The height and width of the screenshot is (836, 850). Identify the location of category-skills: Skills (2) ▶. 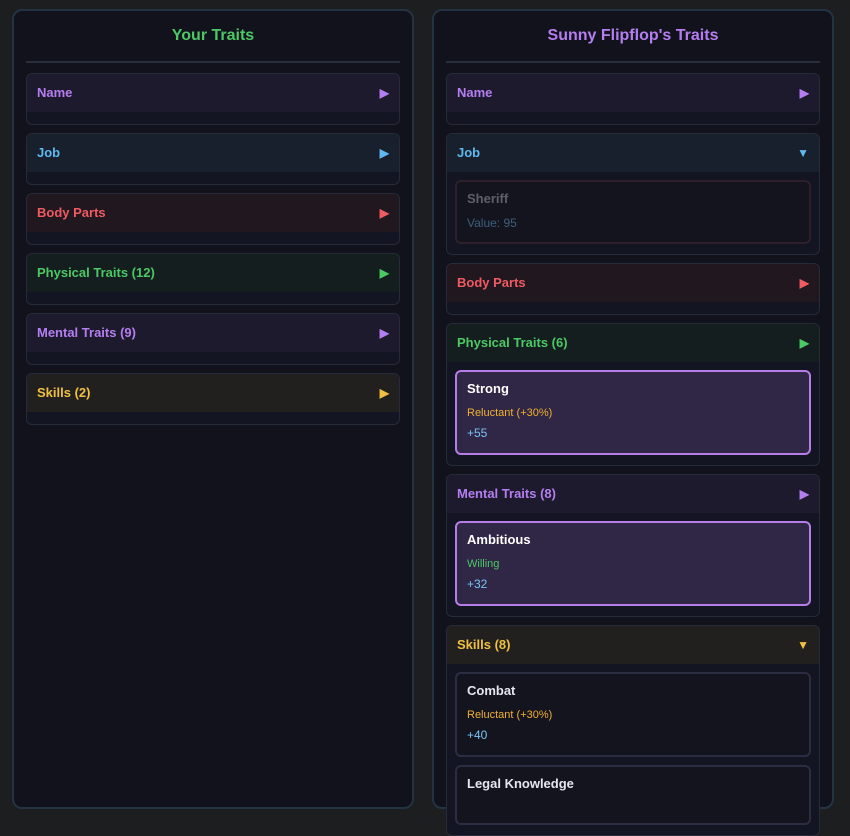
(213, 399).